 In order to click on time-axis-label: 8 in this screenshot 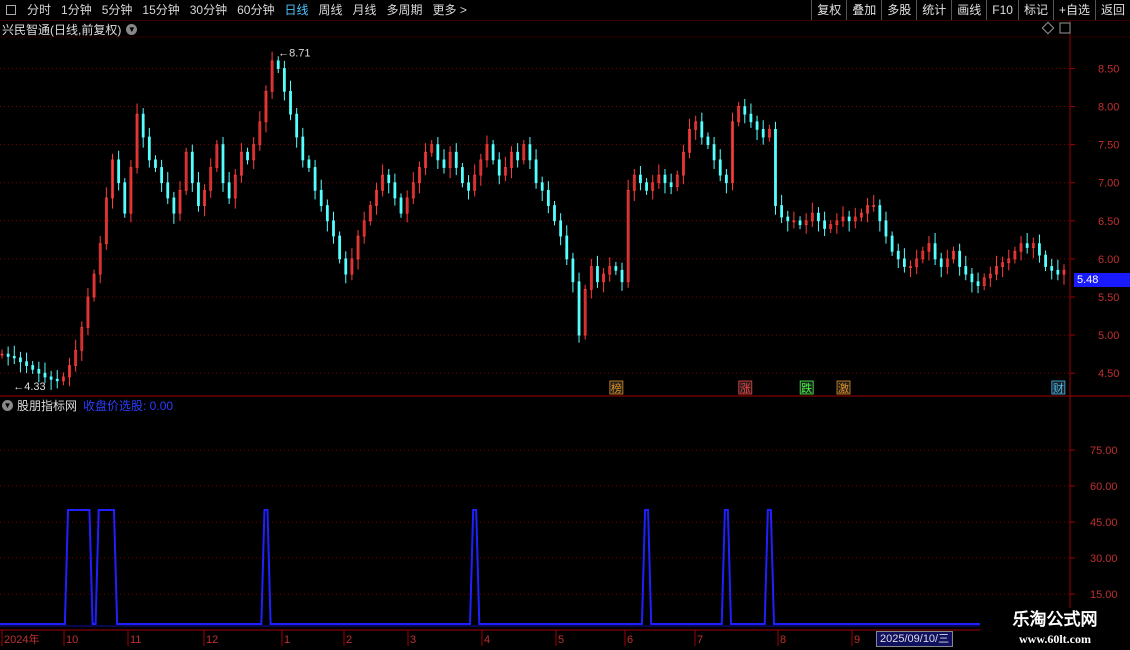, I will do `click(783, 640)`.